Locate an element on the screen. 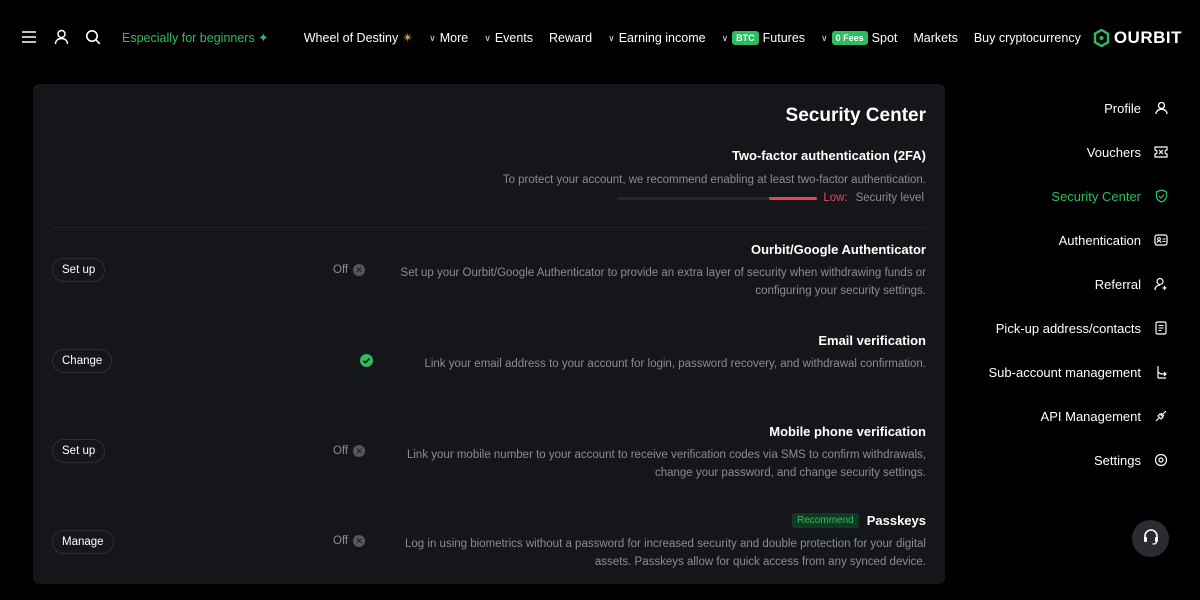 Image resolution: width=1200 pixels, height=600 pixels. customer-support-button is located at coordinates (1150, 538).